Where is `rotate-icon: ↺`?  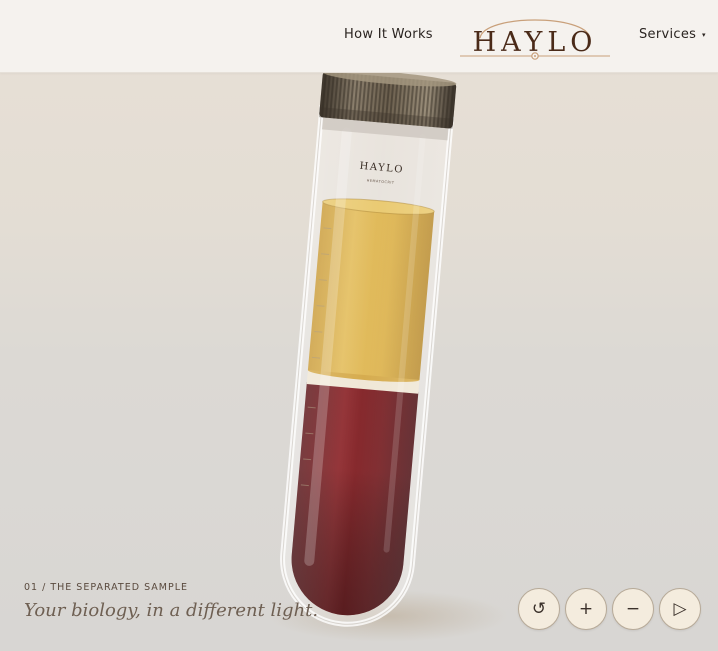
rotate-icon: ↺ is located at coordinates (539, 609).